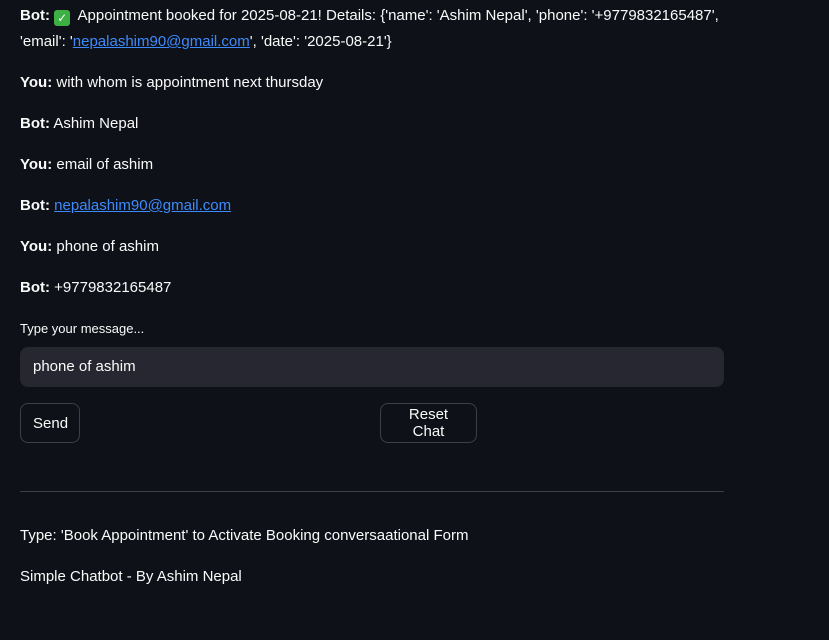  Describe the element at coordinates (94, 123) in the screenshot. I see `message-text: Ashim Nepal` at that location.